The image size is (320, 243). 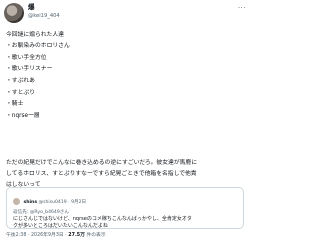 What do you see at coordinates (49, 212) in the screenshot?
I see `reply-handle: @Ryo_b4649さん` at bounding box center [49, 212].